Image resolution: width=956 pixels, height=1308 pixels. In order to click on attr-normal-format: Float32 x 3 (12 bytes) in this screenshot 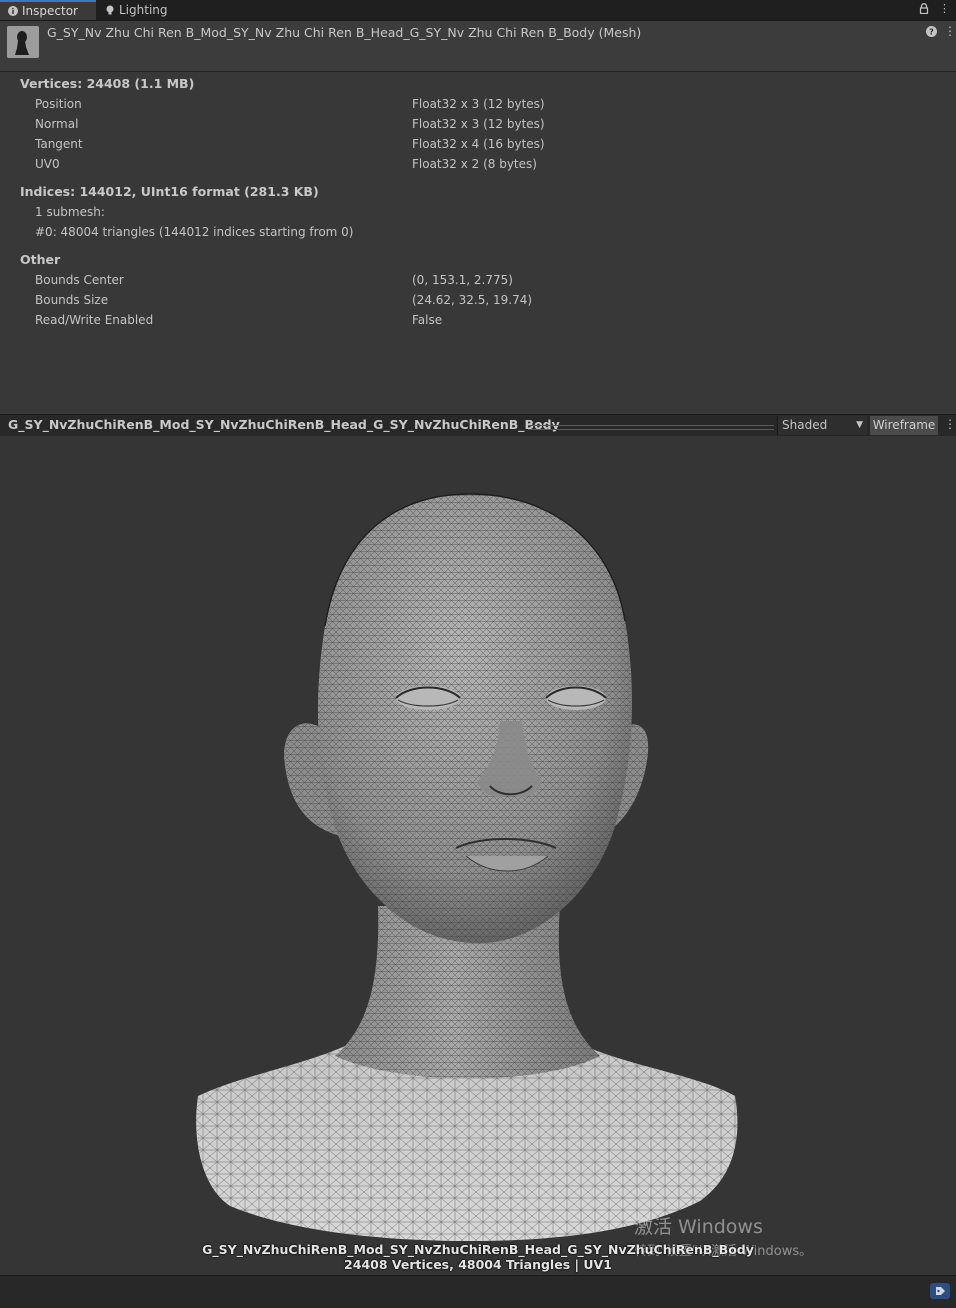, I will do `click(478, 124)`.